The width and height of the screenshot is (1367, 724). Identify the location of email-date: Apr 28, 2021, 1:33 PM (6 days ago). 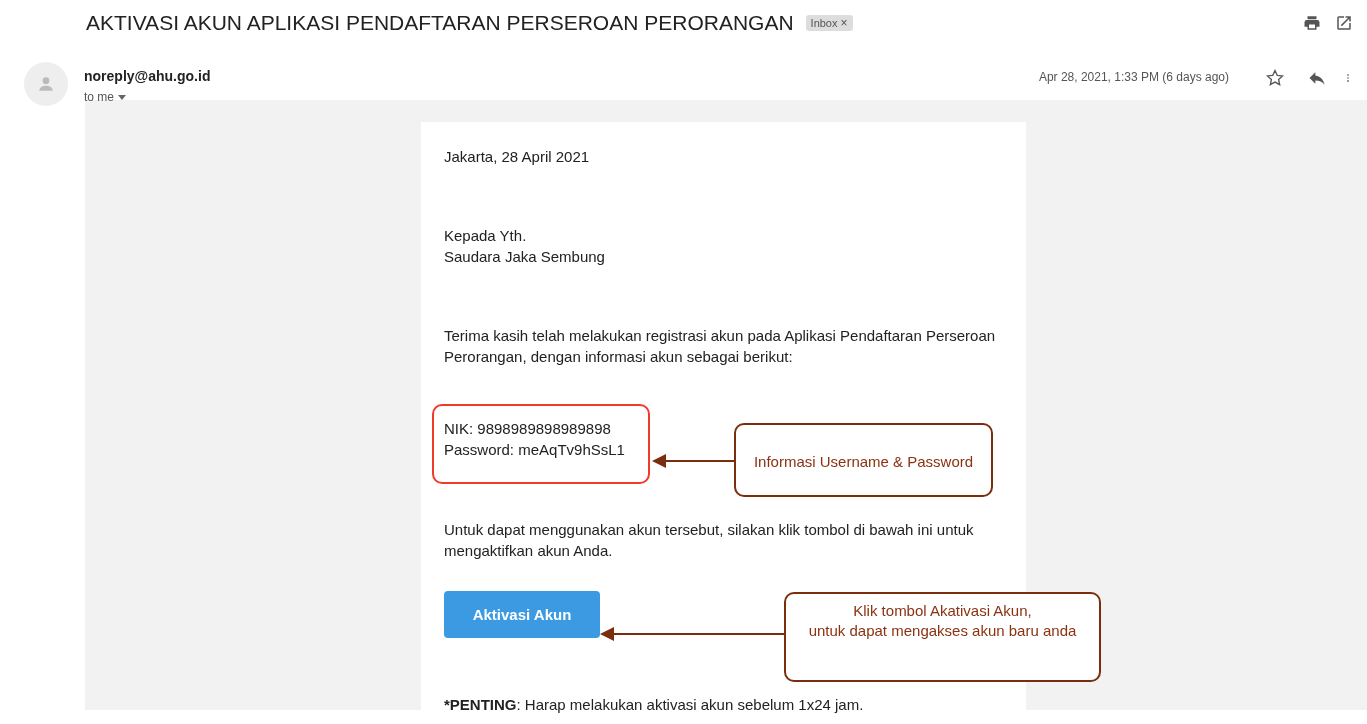
(1133, 77).